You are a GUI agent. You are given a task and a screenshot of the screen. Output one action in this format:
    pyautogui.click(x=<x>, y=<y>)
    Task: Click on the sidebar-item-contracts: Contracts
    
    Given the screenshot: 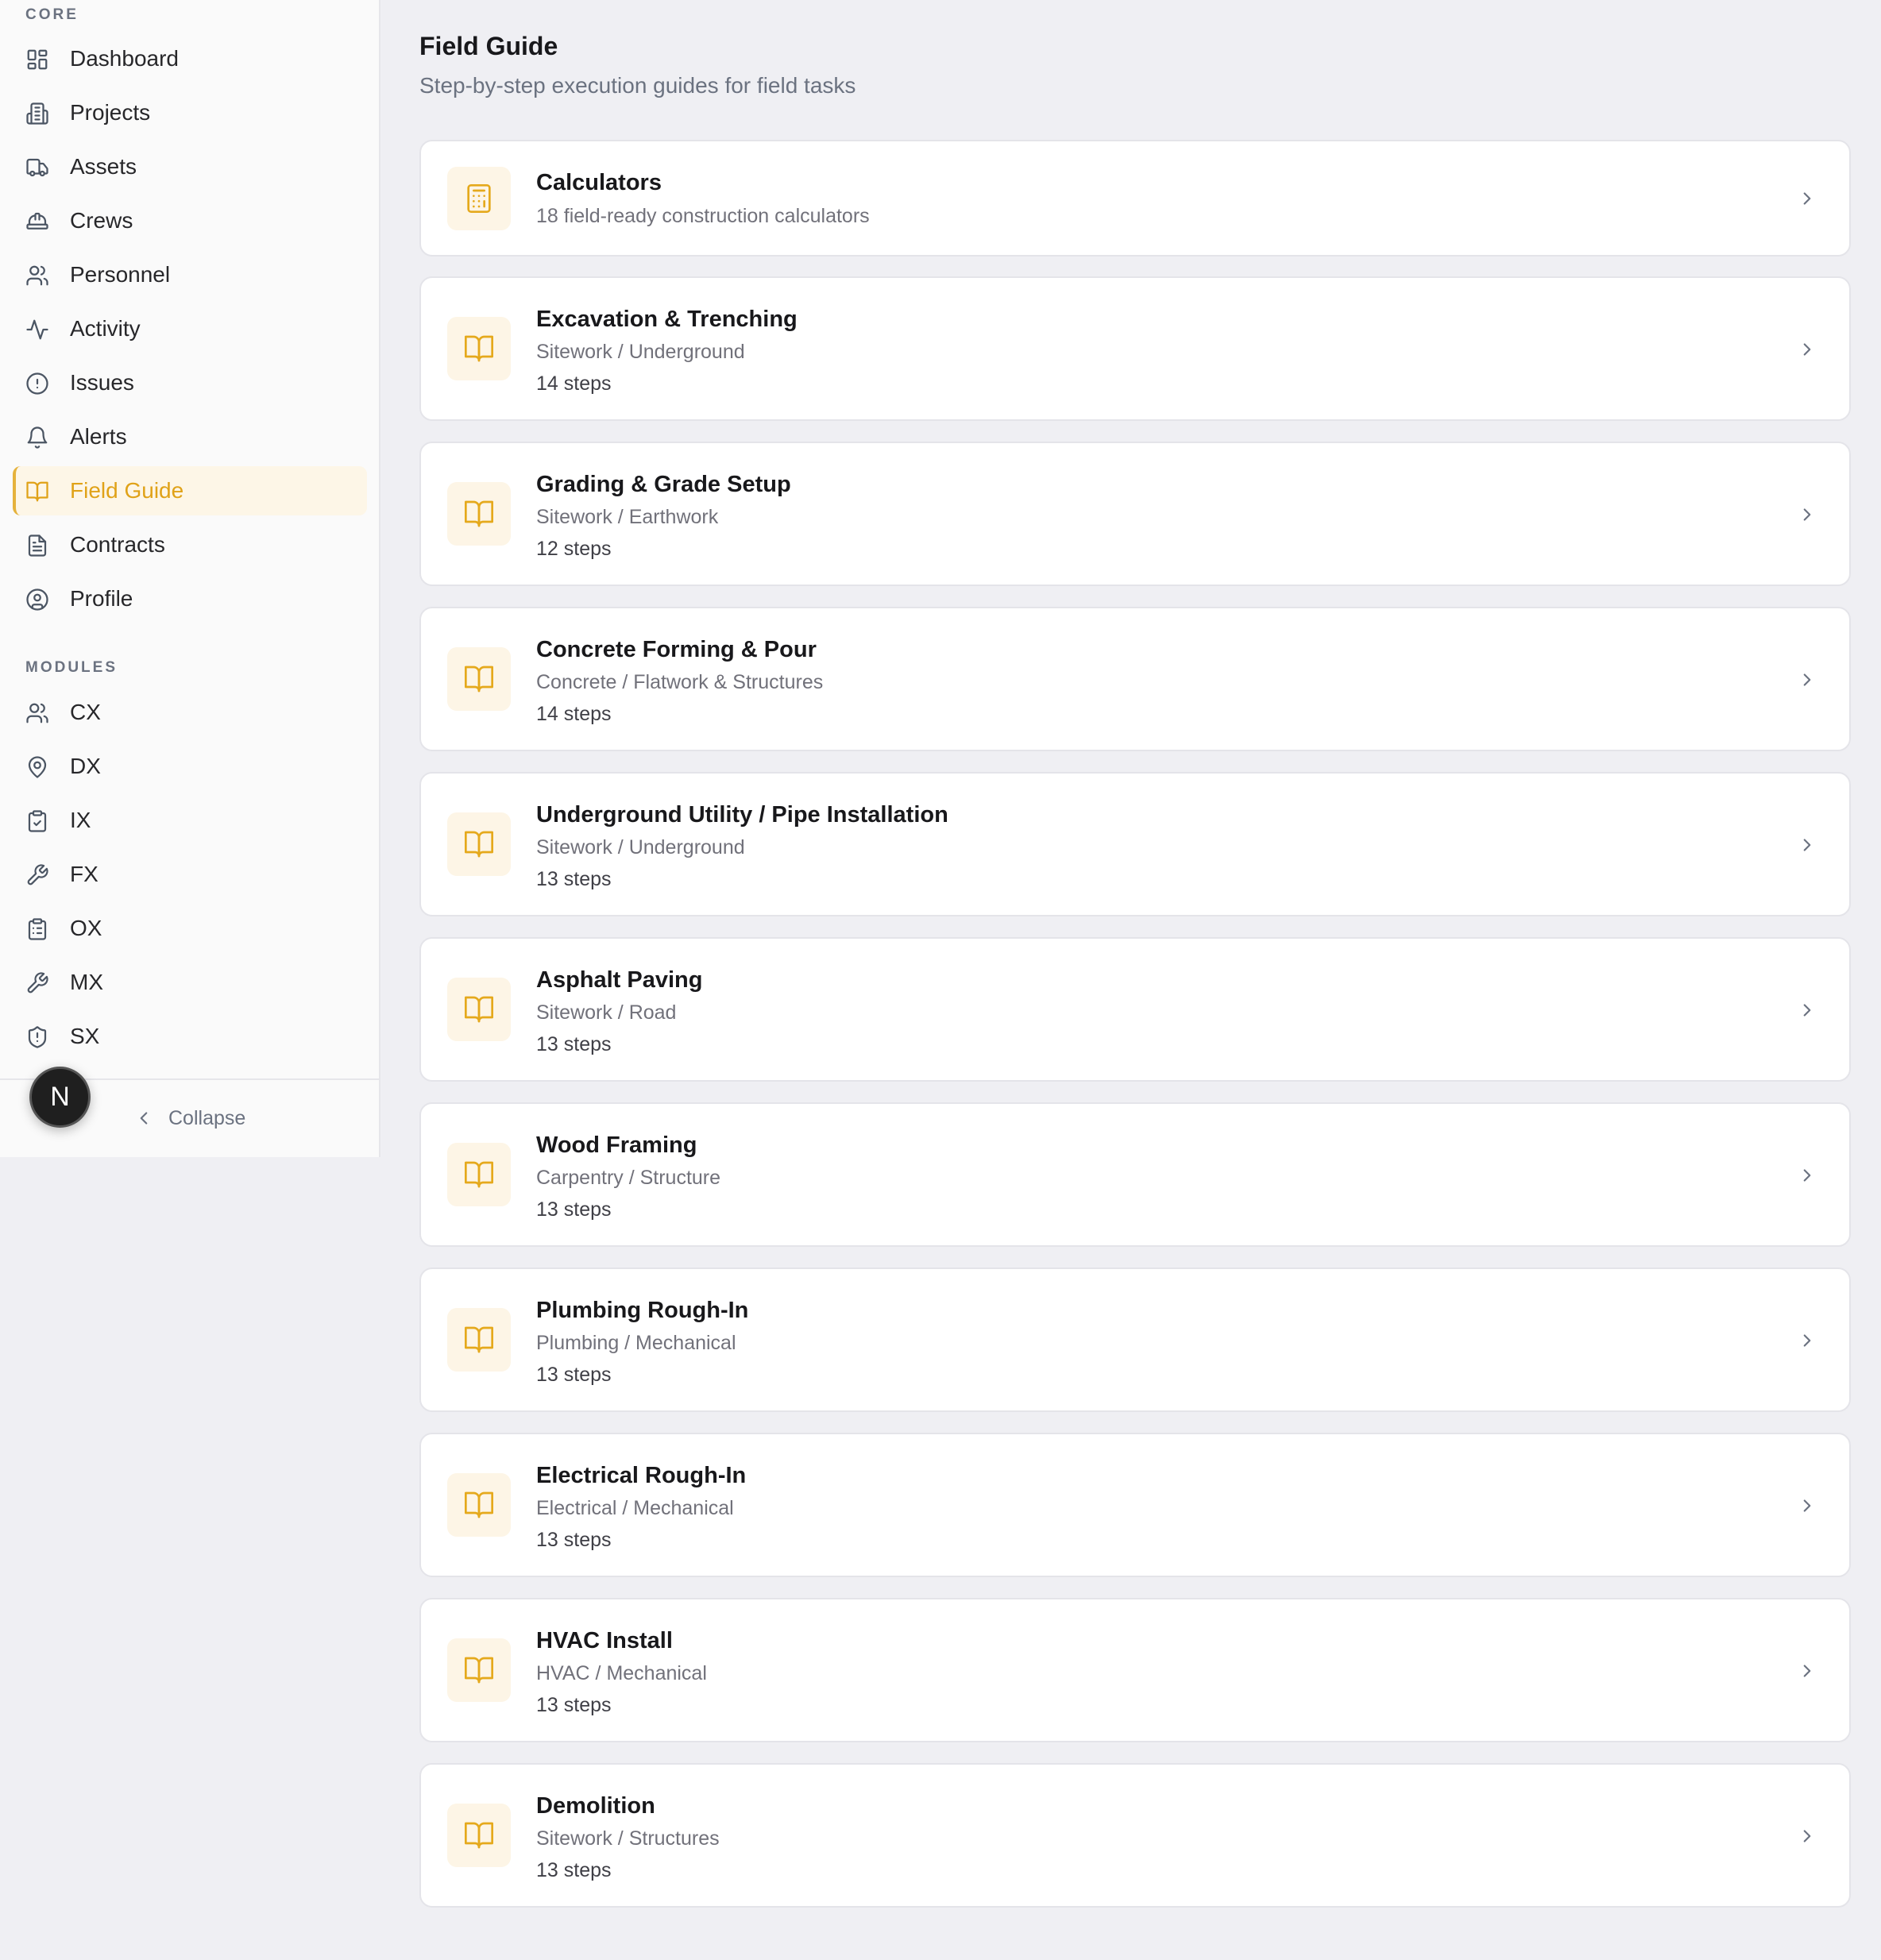 What is the action you would take?
    pyautogui.click(x=190, y=544)
    